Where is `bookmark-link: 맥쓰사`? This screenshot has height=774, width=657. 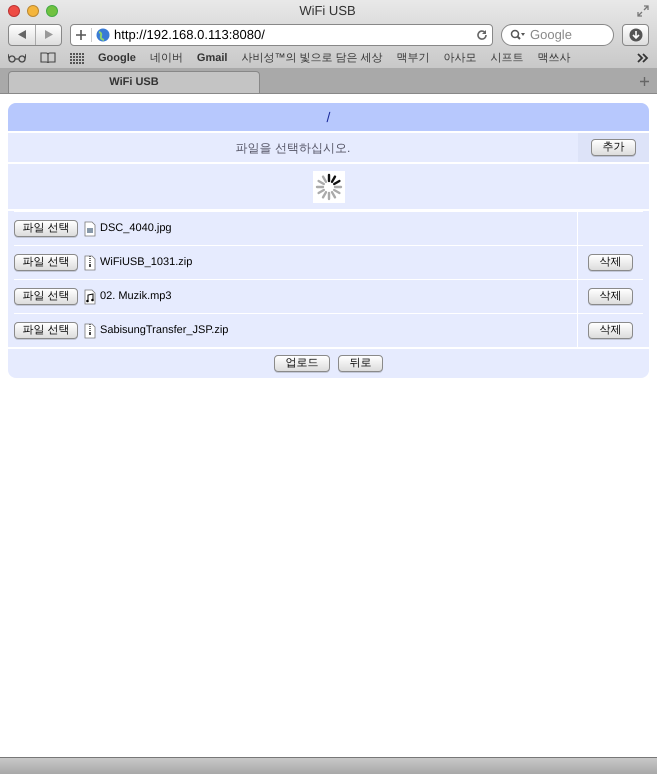
bookmark-link: 맥쓰사 is located at coordinates (554, 58).